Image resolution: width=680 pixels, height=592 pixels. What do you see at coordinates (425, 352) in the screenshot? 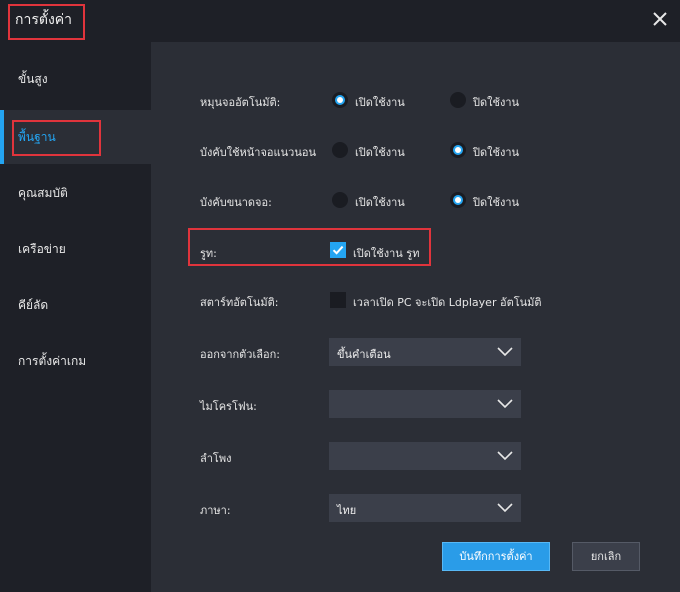
I see `exit-option-select: ขึ้นคำเตือน` at bounding box center [425, 352].